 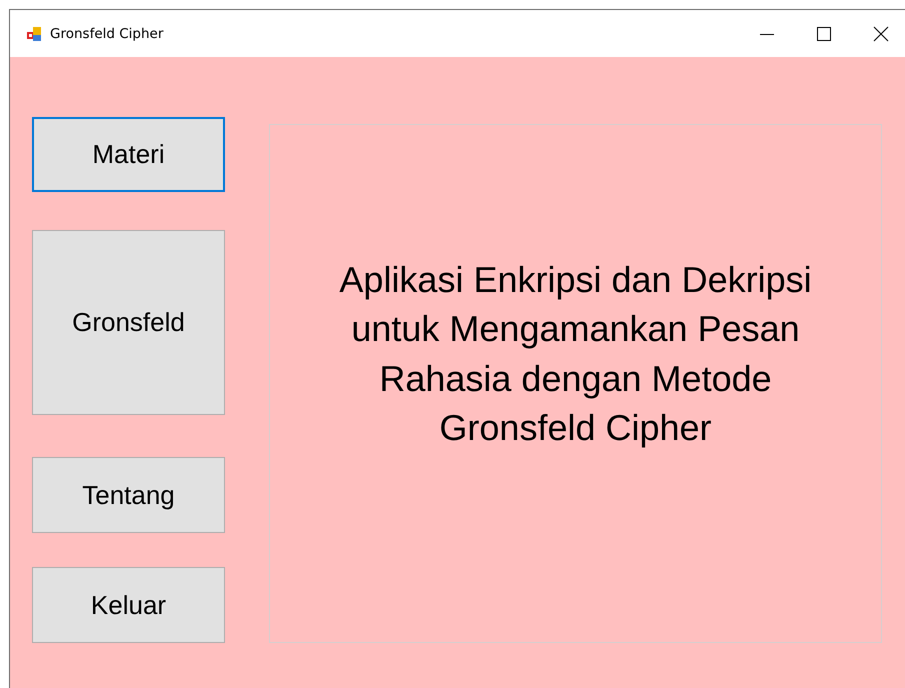 What do you see at coordinates (128, 322) in the screenshot?
I see `menu-button: Gronsfeld` at bounding box center [128, 322].